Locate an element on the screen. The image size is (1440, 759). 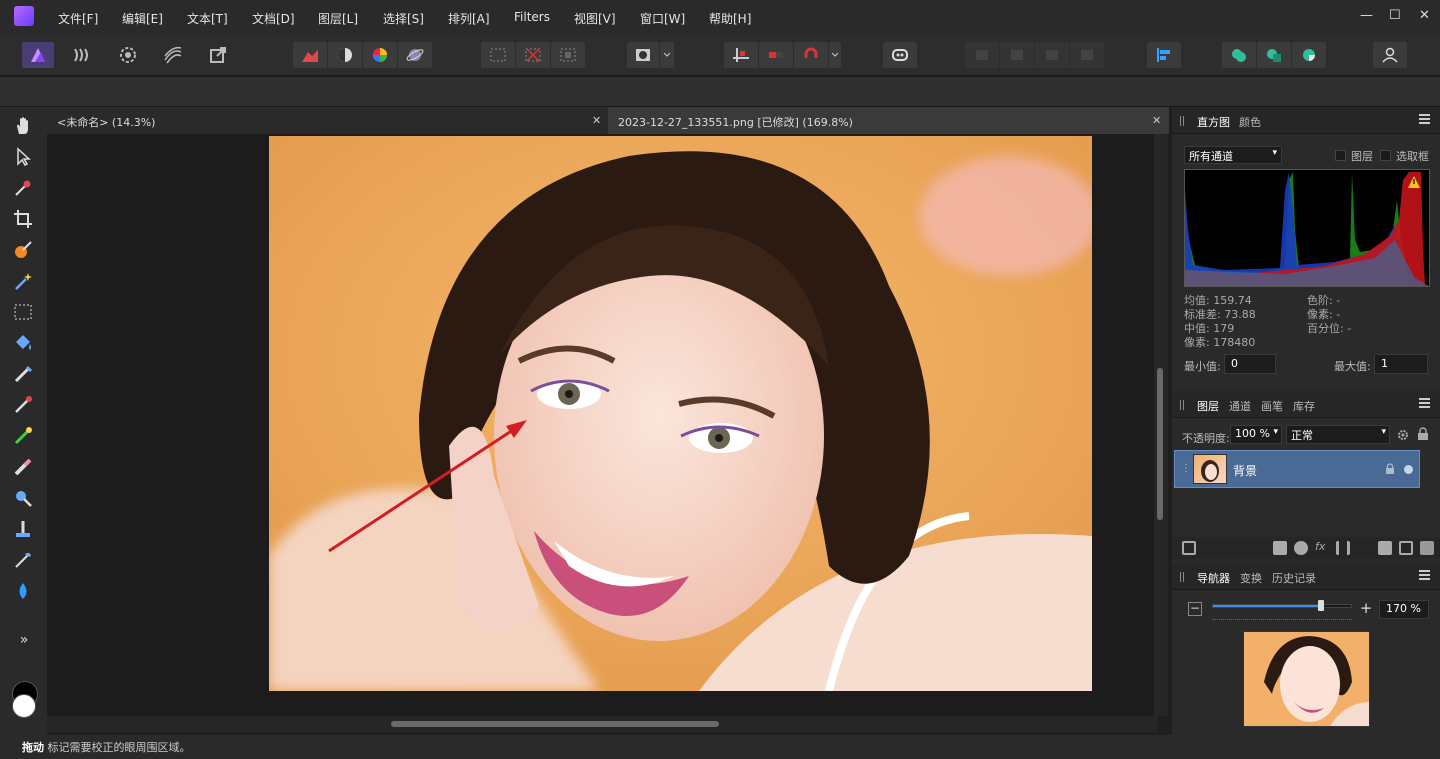
quick-mask-button is located at coordinates (643, 55).